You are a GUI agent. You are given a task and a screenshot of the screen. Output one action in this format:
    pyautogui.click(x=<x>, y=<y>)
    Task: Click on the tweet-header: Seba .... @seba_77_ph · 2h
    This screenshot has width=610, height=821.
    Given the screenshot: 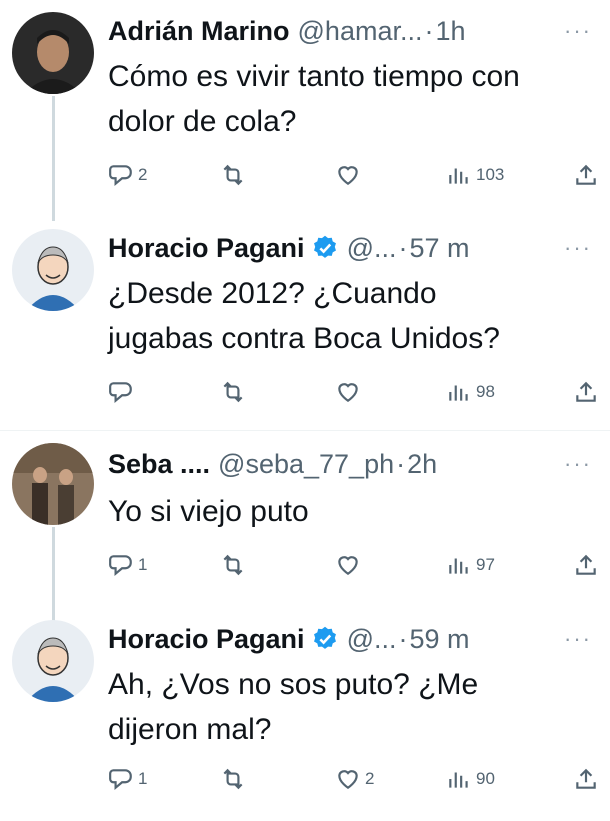 What is the action you would take?
    pyautogui.click(x=272, y=464)
    